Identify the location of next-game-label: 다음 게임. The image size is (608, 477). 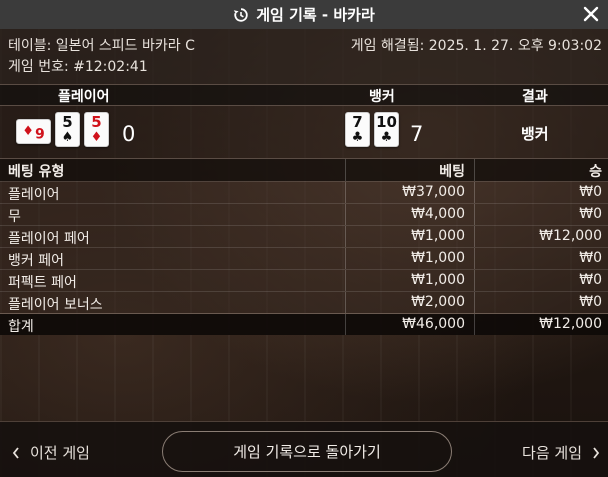
(552, 453).